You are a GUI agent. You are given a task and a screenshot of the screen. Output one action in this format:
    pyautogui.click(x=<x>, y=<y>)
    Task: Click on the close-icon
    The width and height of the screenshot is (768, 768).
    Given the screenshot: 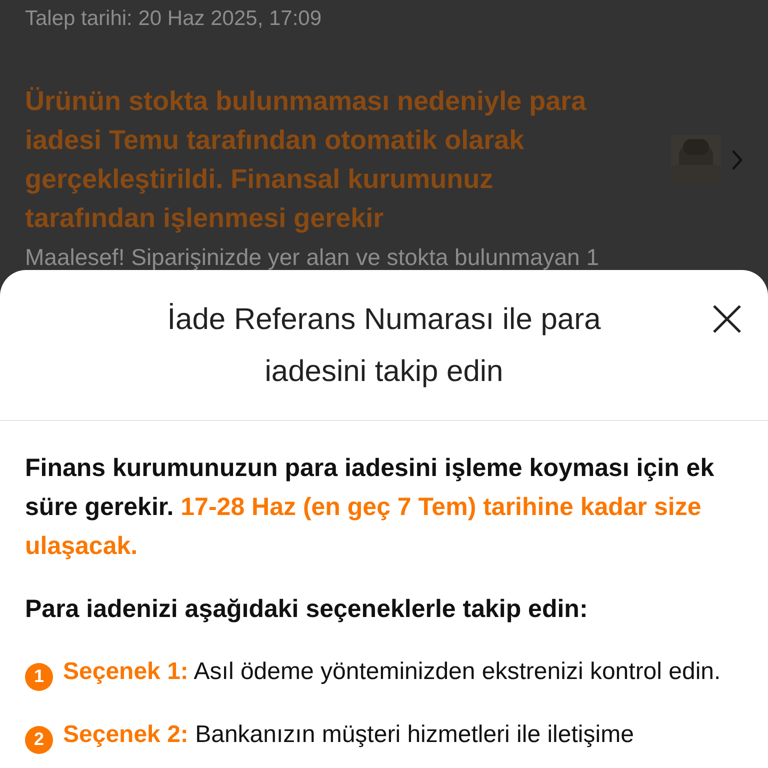 What is the action you would take?
    pyautogui.click(x=727, y=319)
    